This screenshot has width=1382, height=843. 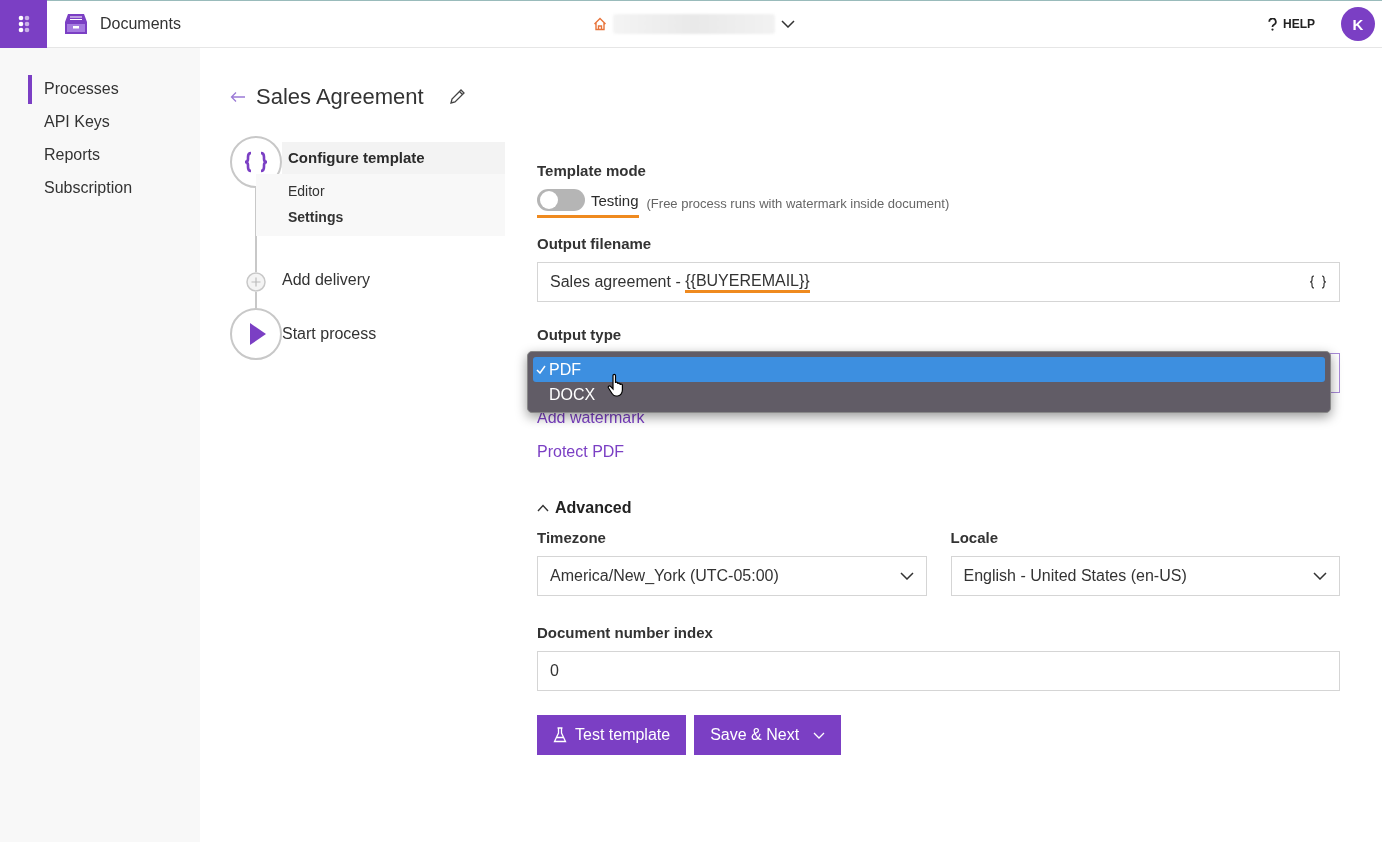 I want to click on pencil-icon, so click(x=456, y=97).